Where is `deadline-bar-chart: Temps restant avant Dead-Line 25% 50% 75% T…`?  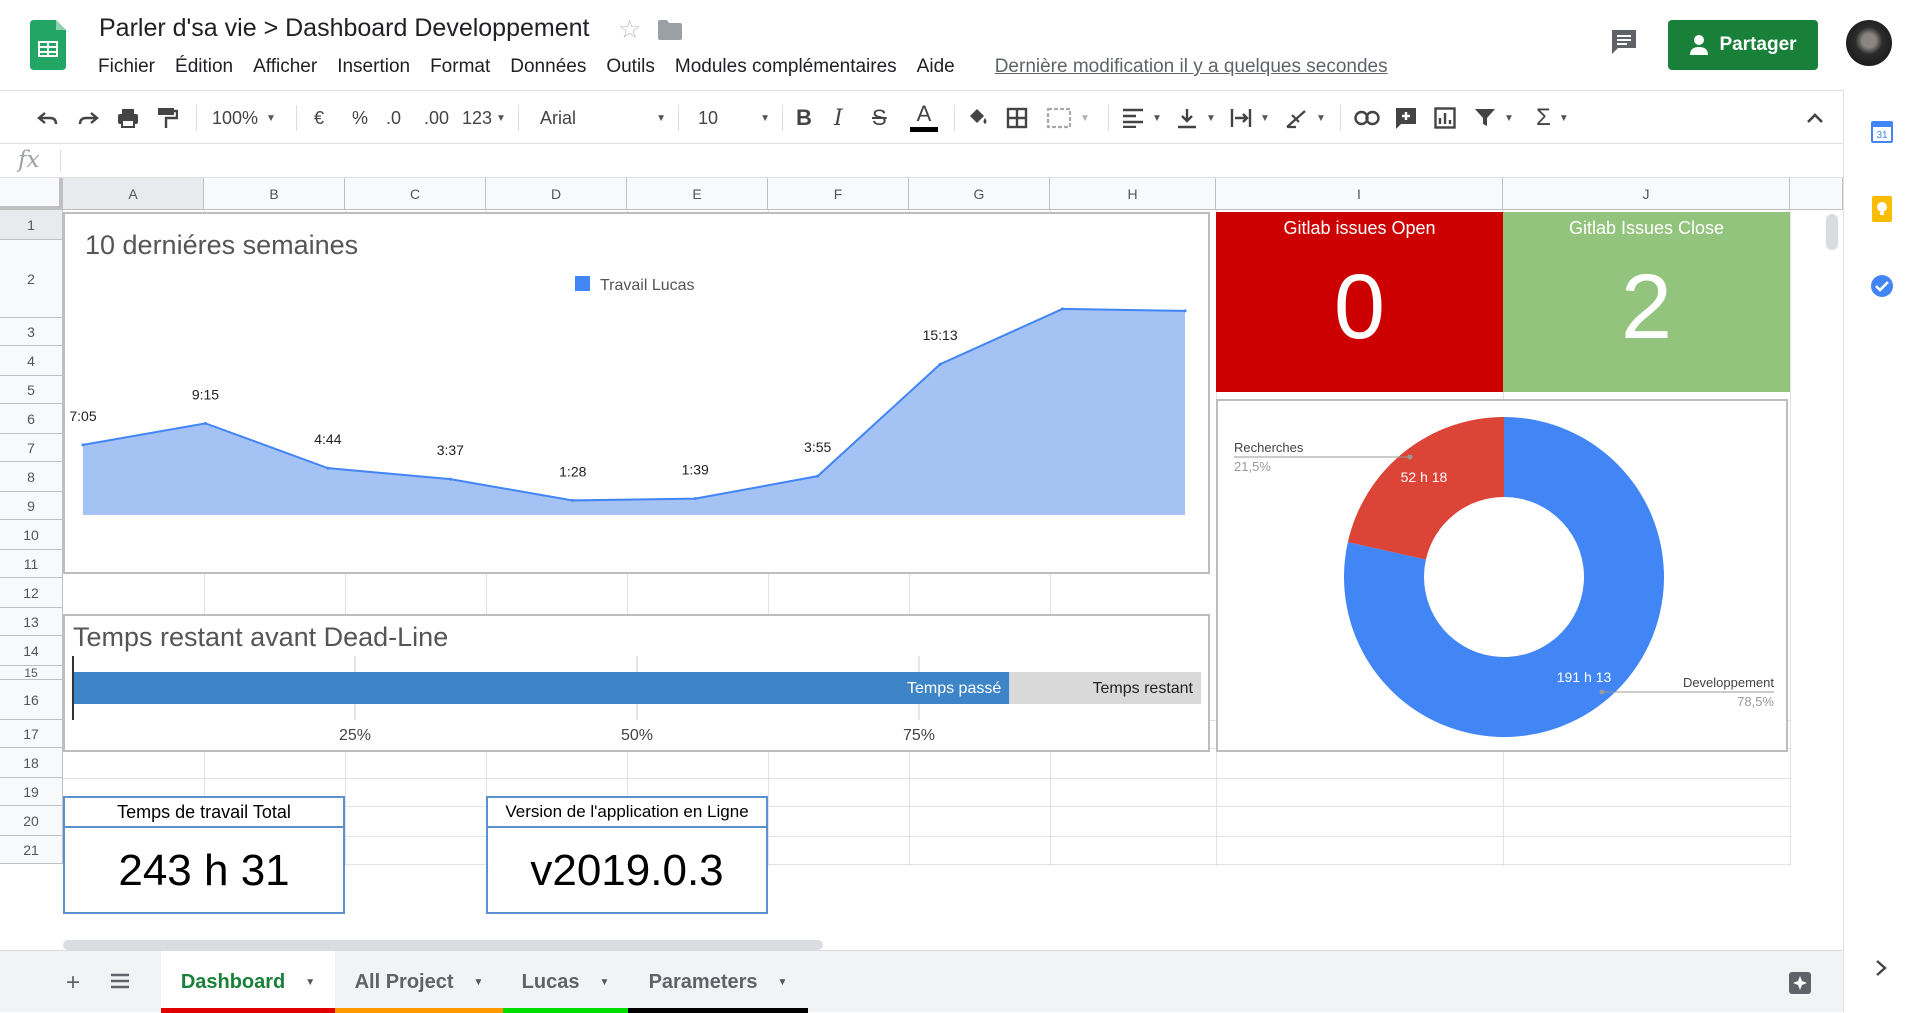 deadline-bar-chart: Temps restant avant Dead-Line 25% 50% 75% T… is located at coordinates (636, 683).